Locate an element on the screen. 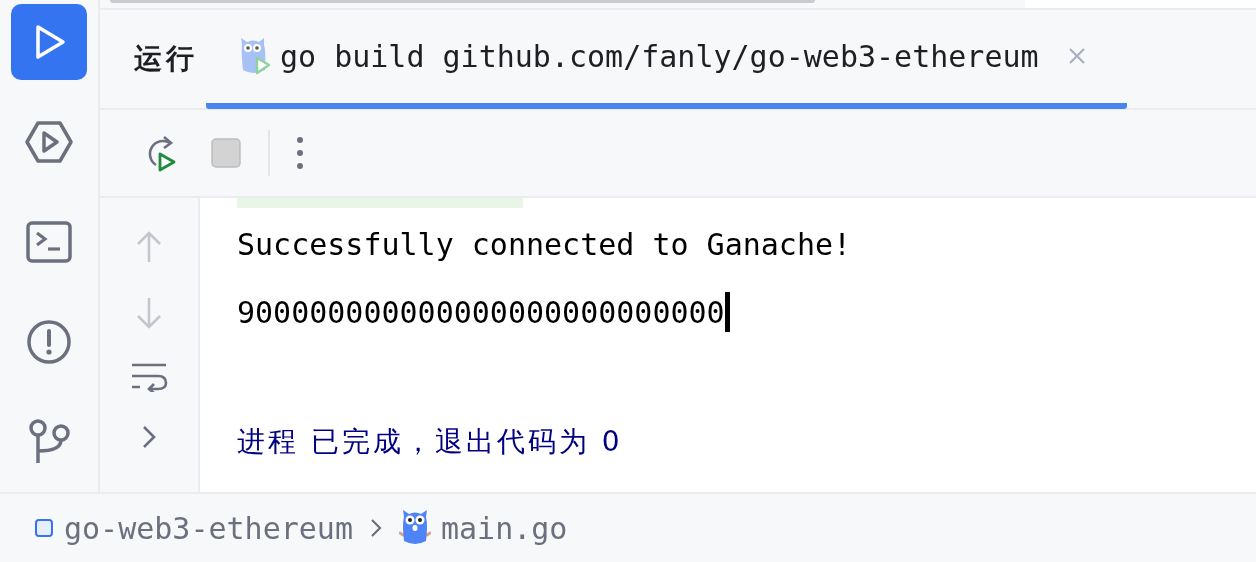  run-button is located at coordinates (49, 42).